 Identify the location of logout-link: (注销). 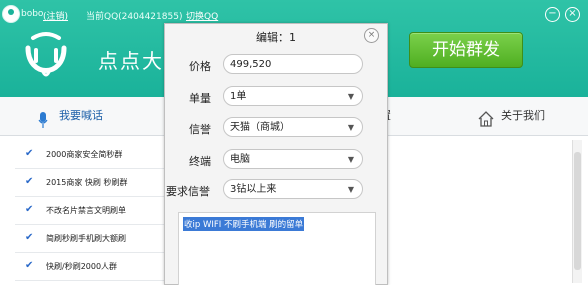
(55, 15).